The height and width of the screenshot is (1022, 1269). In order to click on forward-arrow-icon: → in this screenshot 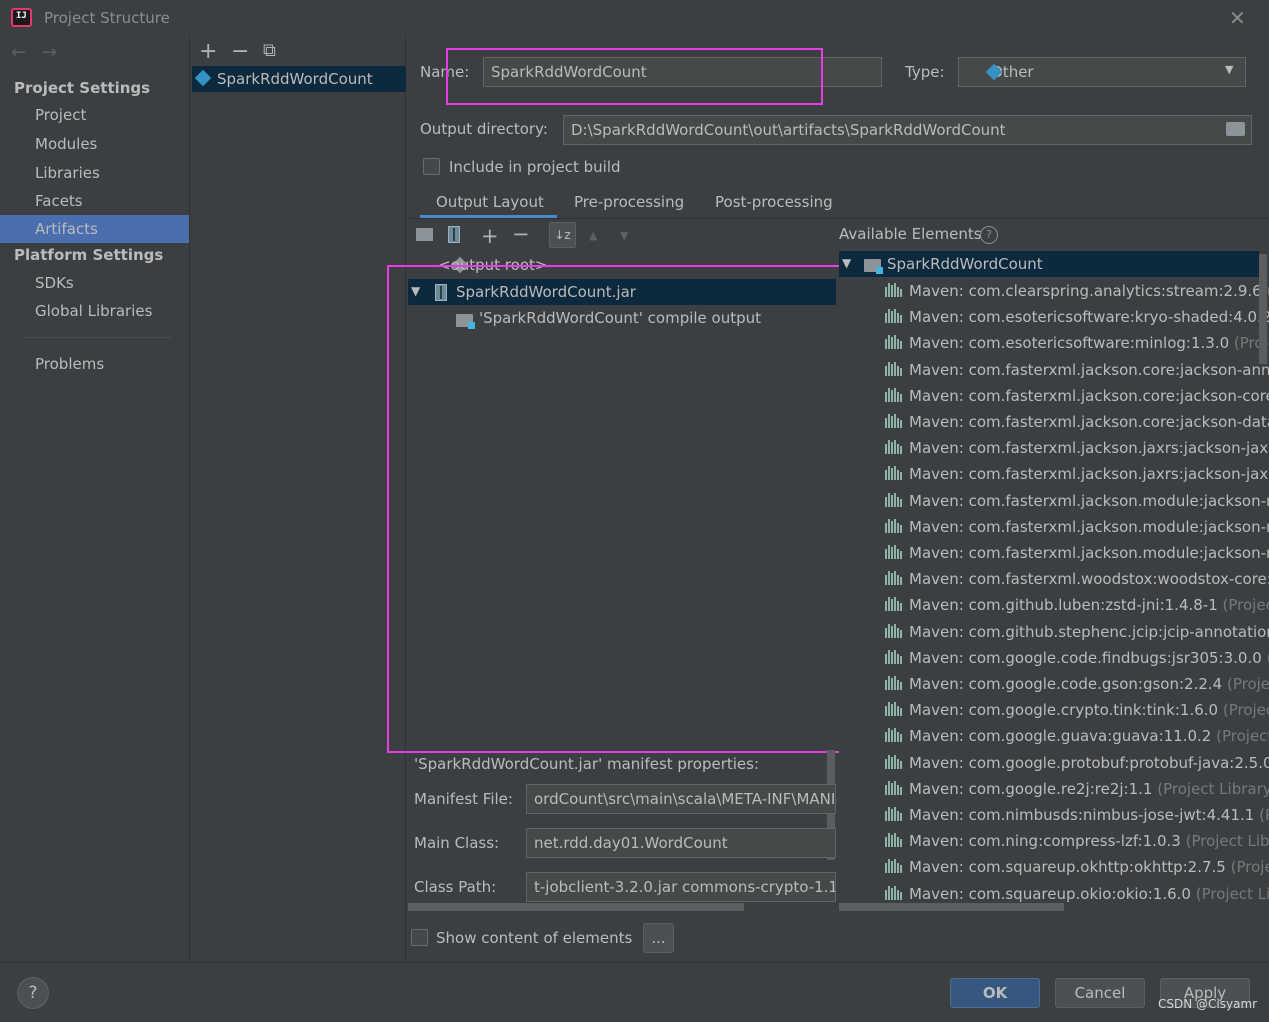, I will do `click(49, 52)`.